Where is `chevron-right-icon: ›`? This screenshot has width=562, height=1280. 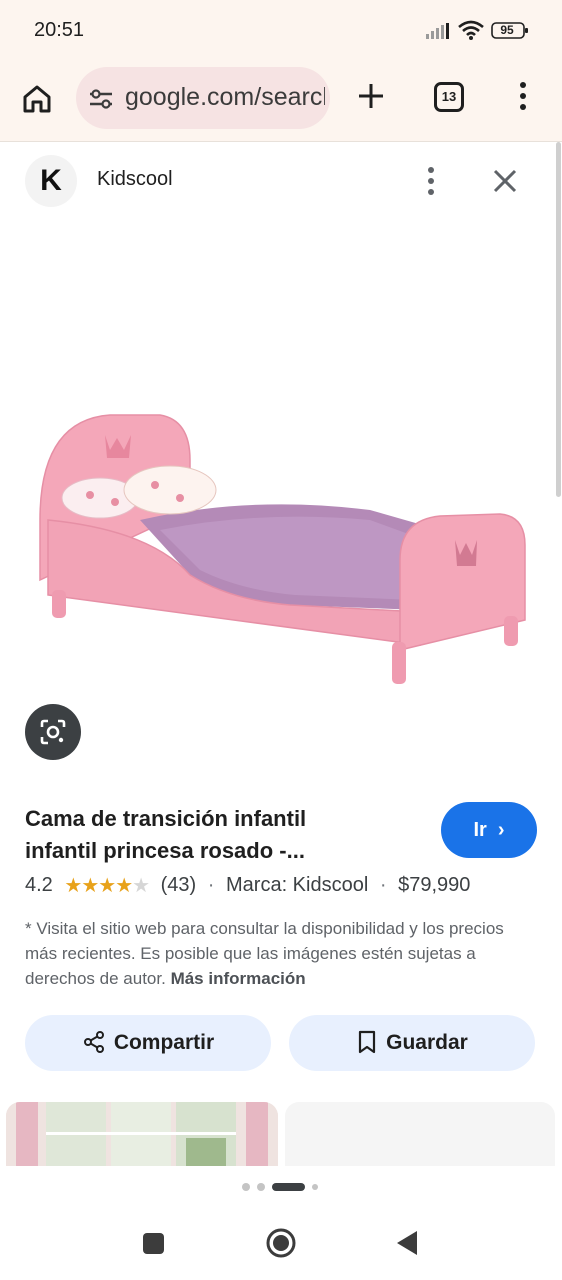 chevron-right-icon: › is located at coordinates (498, 830).